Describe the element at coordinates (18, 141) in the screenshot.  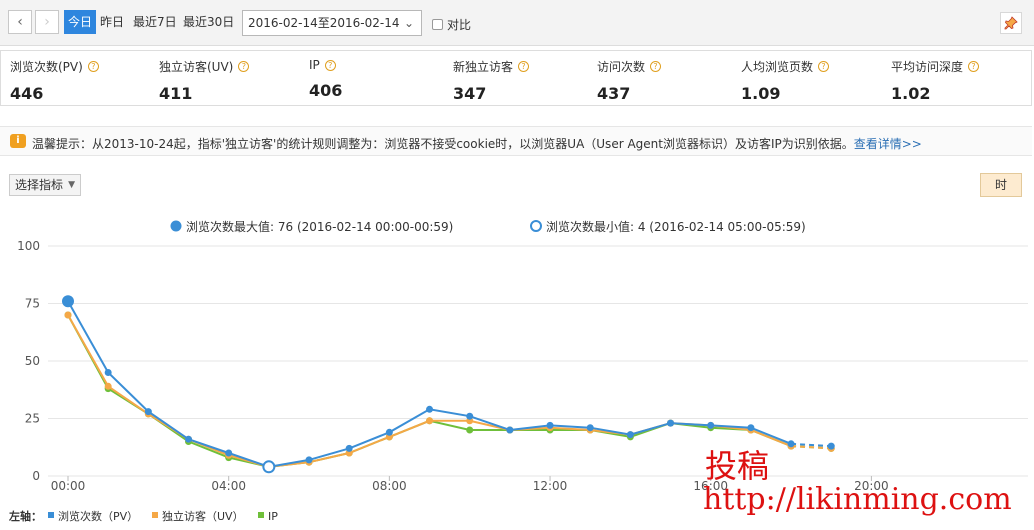
I see `notice-icon: i` at that location.